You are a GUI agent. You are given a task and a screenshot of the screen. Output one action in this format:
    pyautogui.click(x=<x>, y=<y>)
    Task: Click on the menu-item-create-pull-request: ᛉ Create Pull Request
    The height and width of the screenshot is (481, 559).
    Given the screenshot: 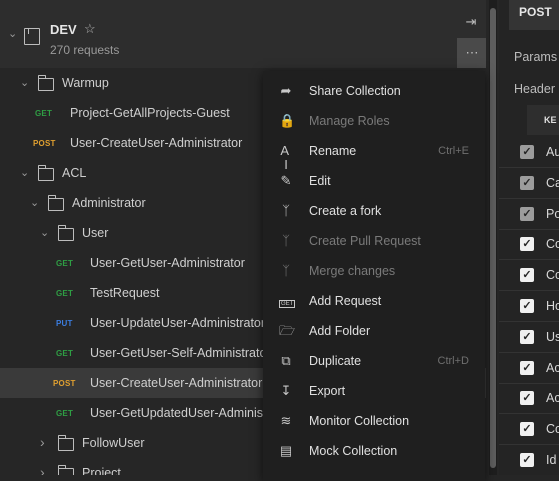 What is the action you would take?
    pyautogui.click(x=374, y=241)
    